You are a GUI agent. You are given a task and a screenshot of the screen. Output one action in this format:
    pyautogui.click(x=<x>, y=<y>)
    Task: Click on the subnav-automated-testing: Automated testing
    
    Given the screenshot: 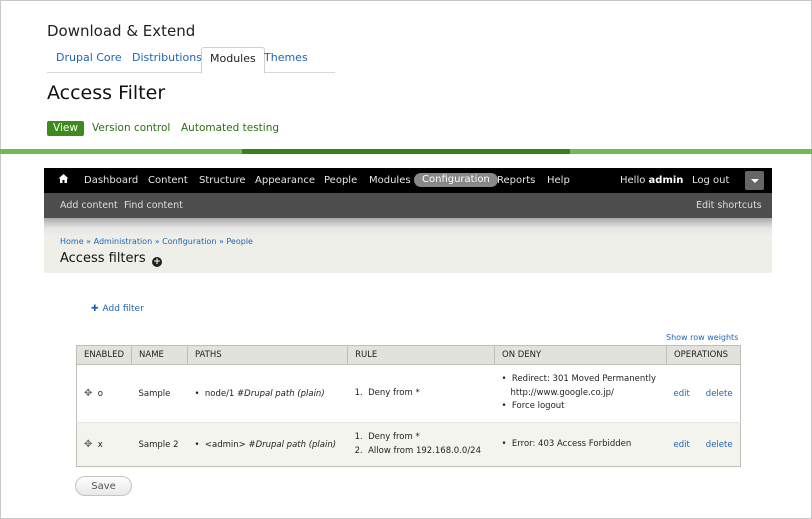 What is the action you would take?
    pyautogui.click(x=230, y=128)
    